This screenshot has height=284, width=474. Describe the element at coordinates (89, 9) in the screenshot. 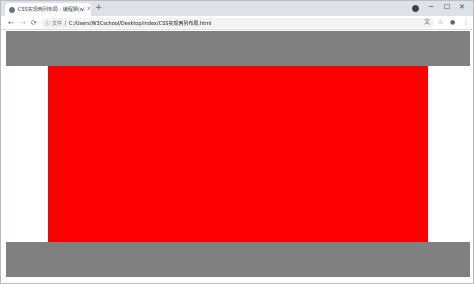

I see `close-tab-icon: ×` at that location.